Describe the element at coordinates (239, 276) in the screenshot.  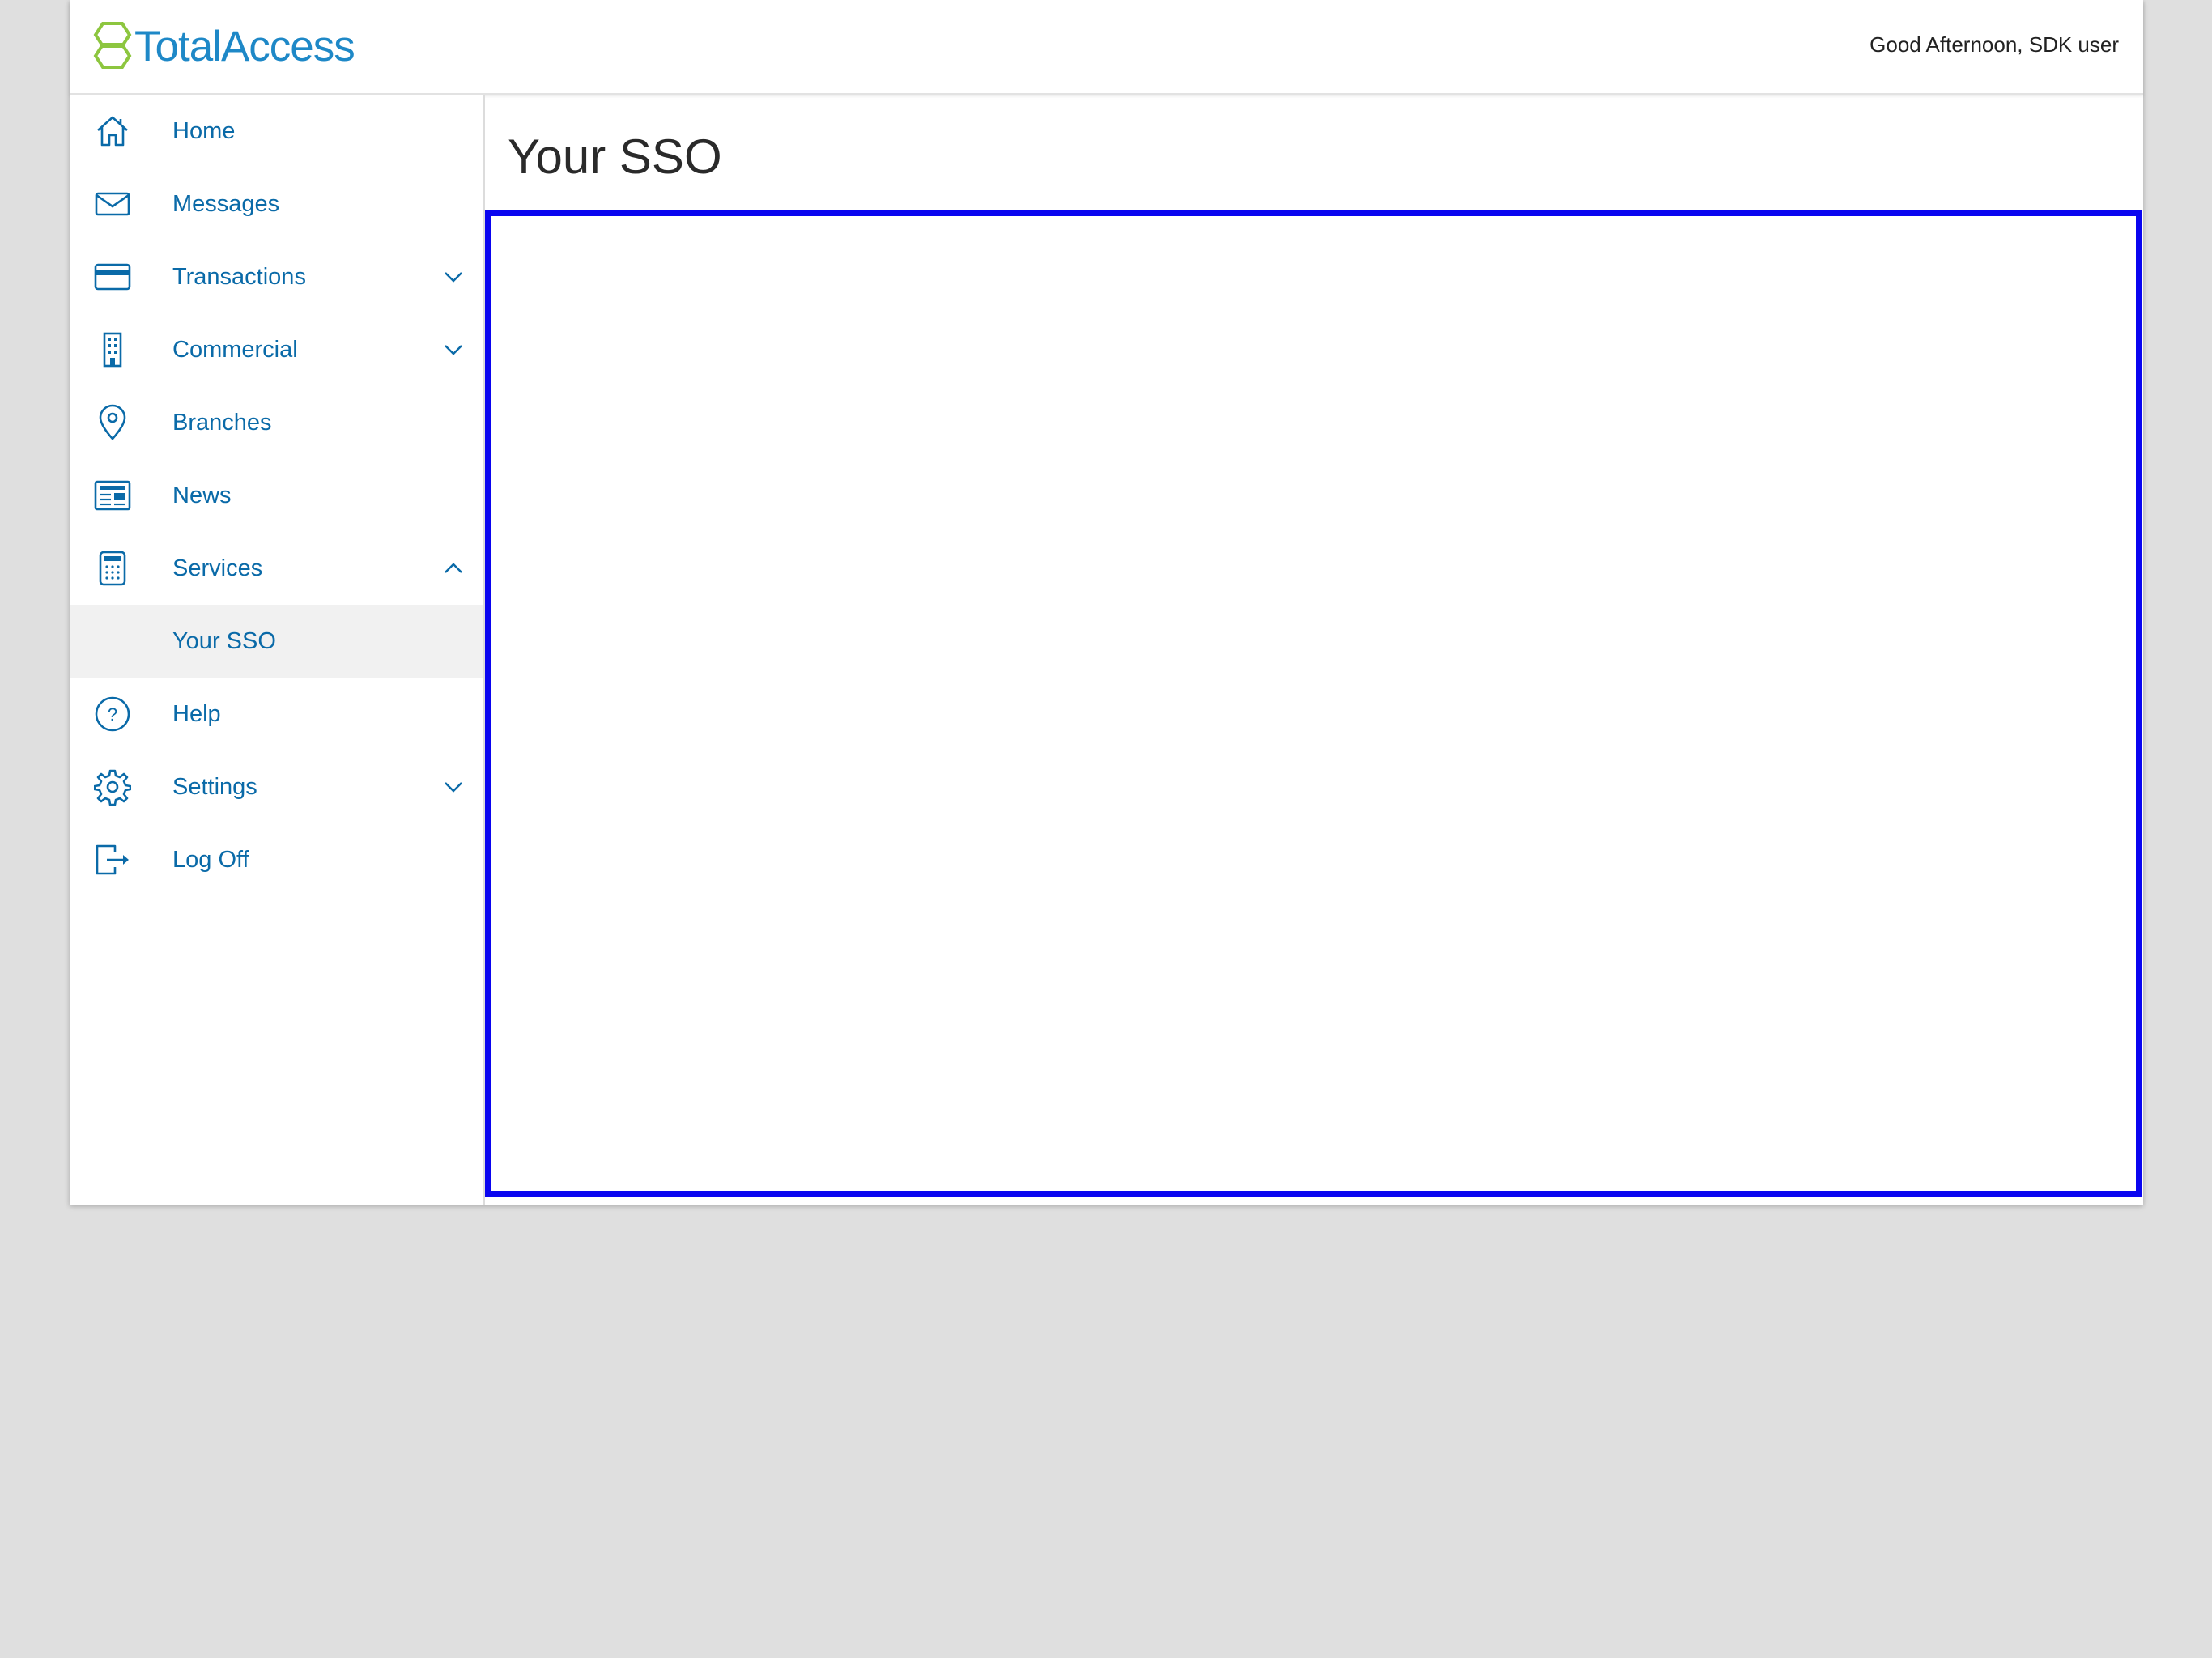
I see `sidebar-item-label: Transactions` at that location.